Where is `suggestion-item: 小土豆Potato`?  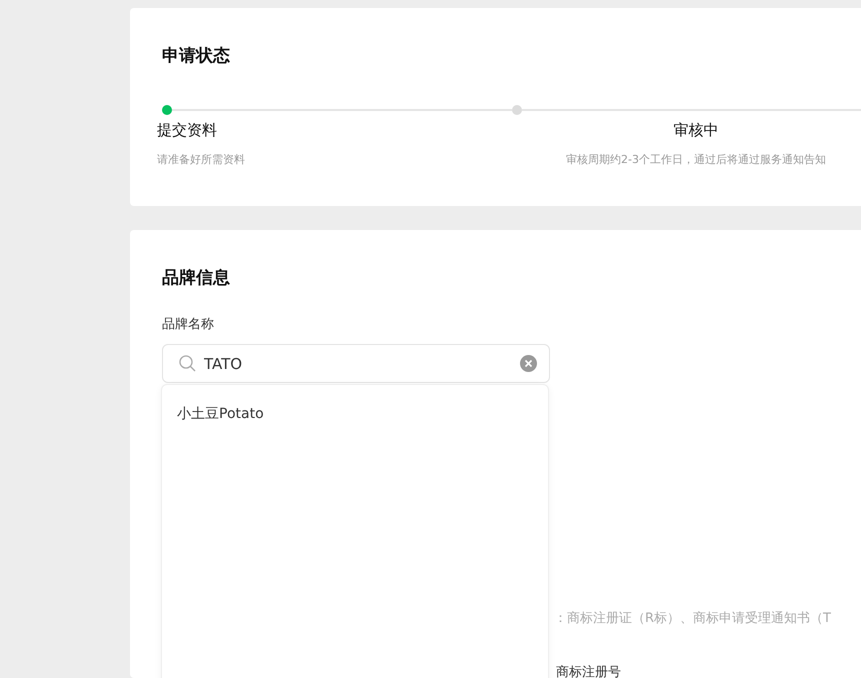
suggestion-item: 小土豆Potato is located at coordinates (355, 414).